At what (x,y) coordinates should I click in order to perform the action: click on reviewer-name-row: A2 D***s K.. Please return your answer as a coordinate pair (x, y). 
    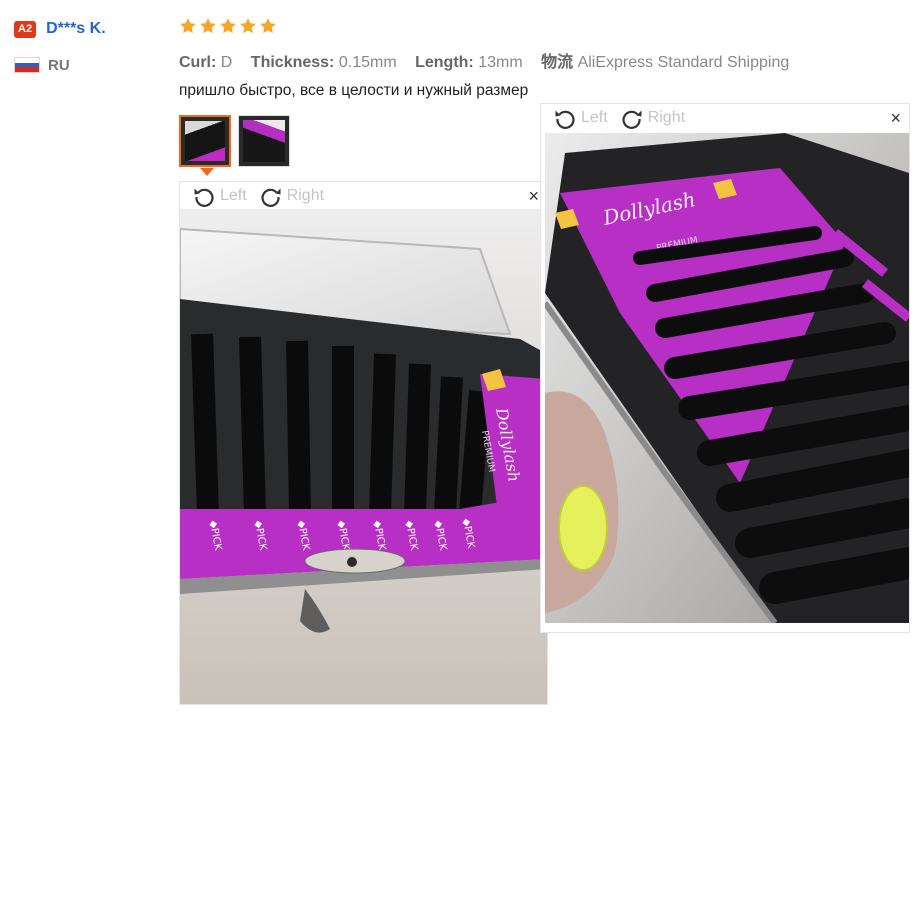
    Looking at the image, I should click on (94, 29).